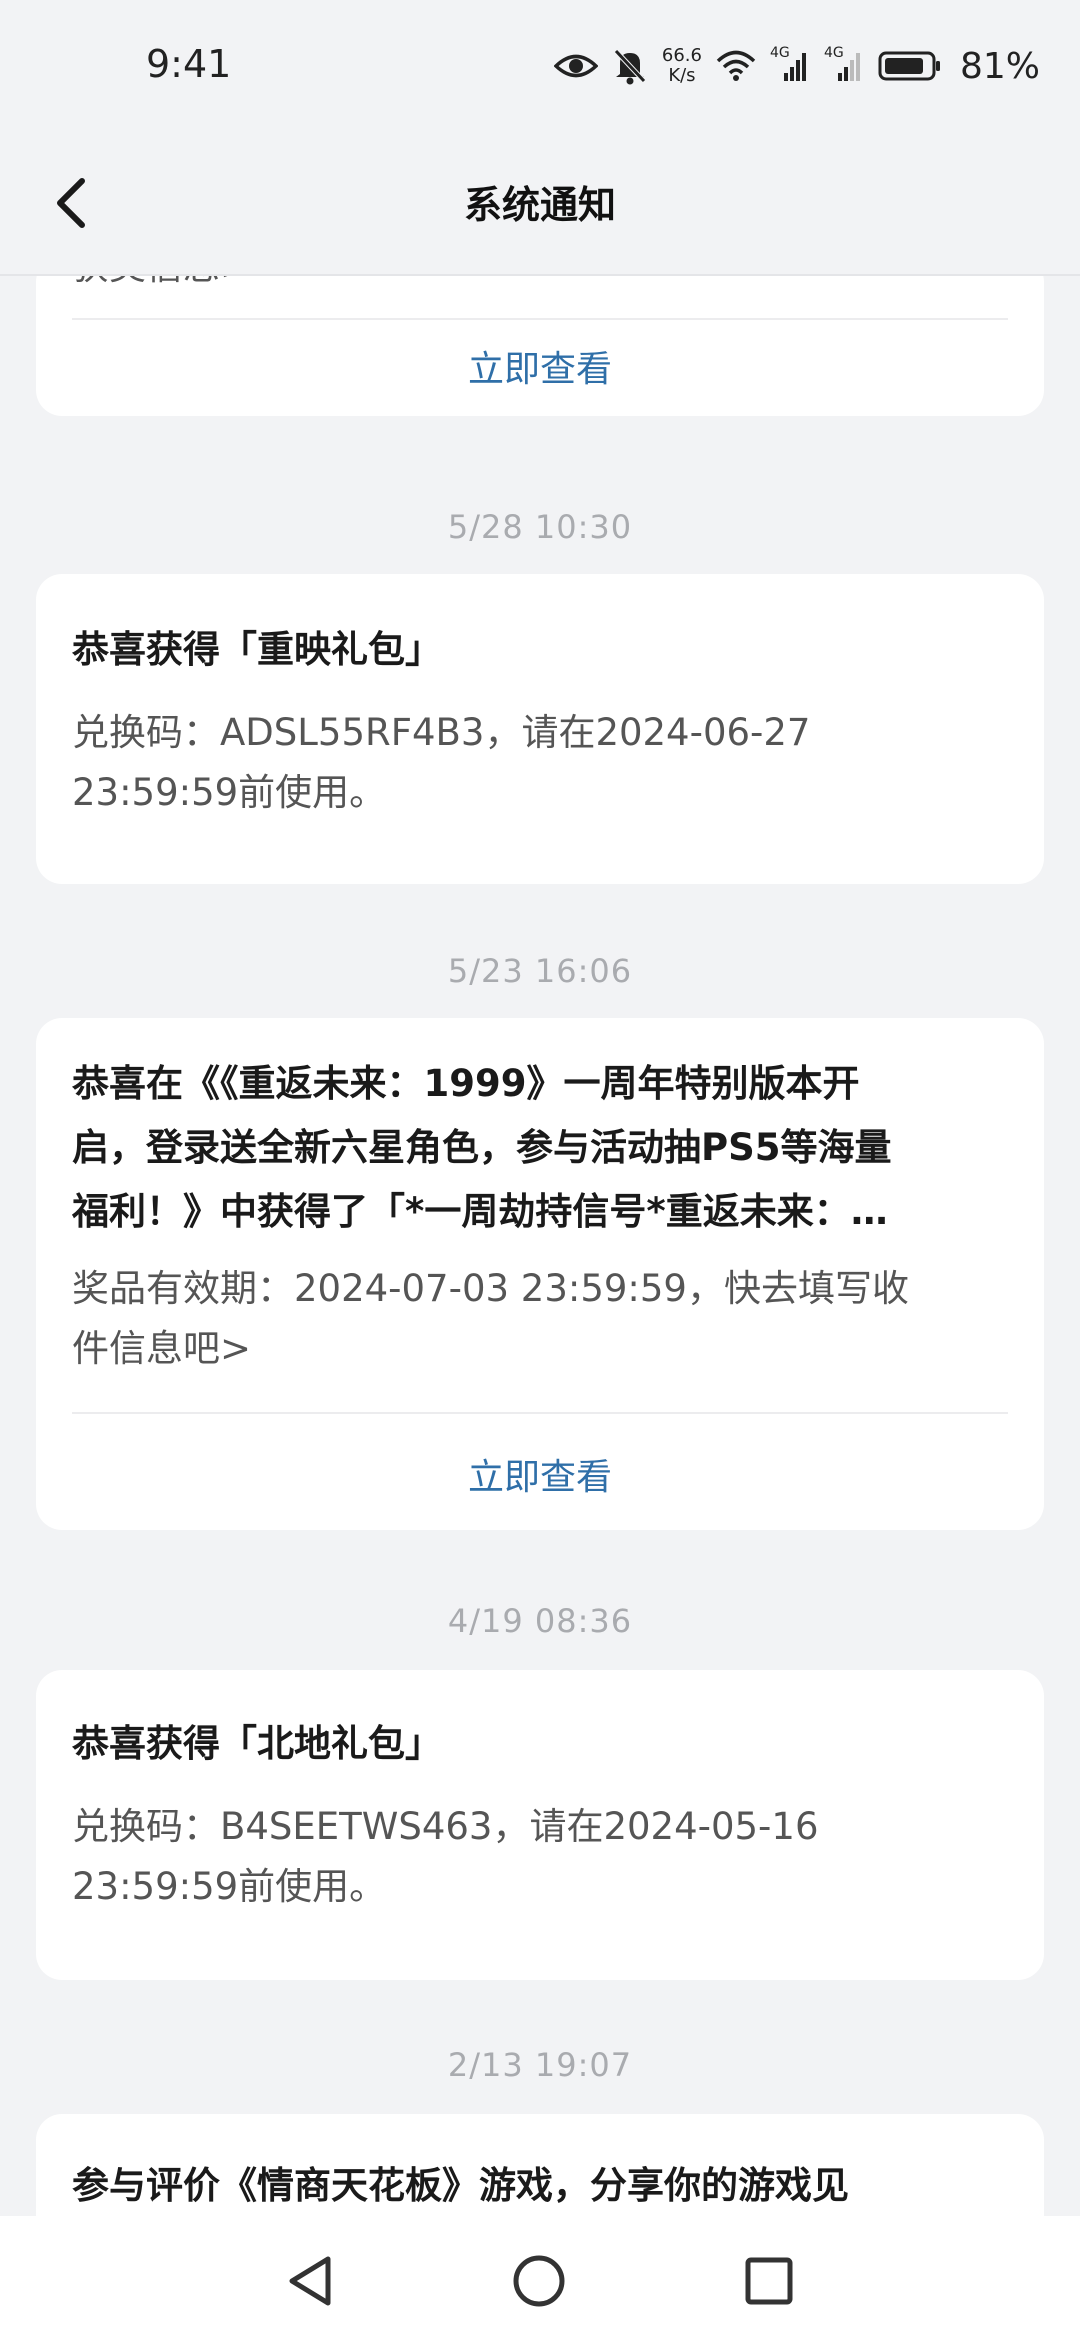  What do you see at coordinates (189, 64) in the screenshot?
I see `status-time: 9:41` at bounding box center [189, 64].